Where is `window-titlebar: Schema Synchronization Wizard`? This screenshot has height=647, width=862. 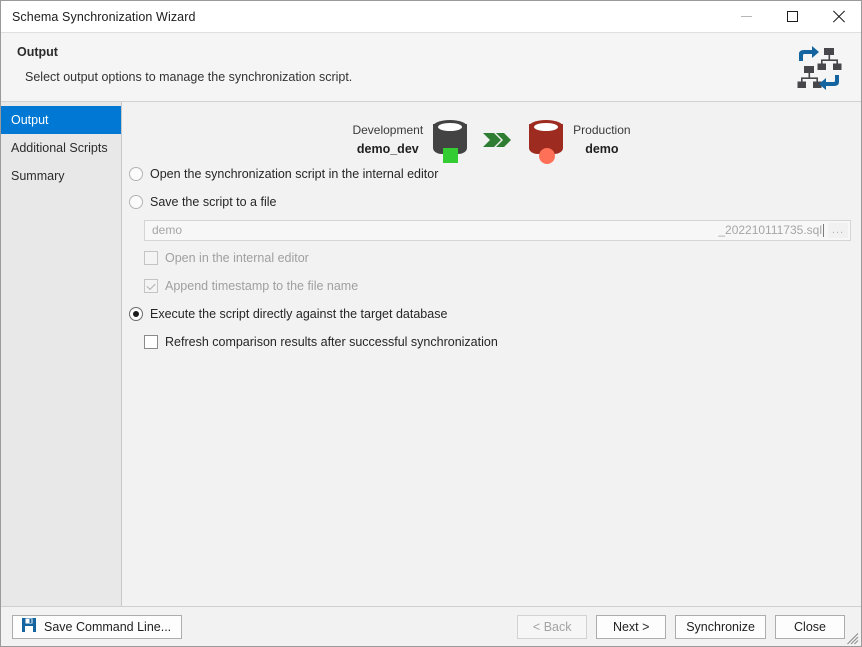
window-titlebar: Schema Synchronization Wizard is located at coordinates (431, 16).